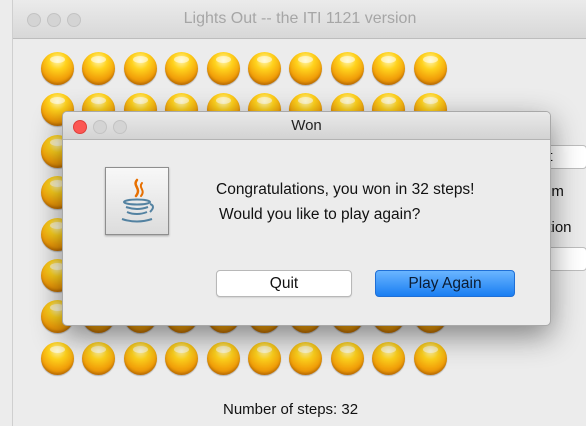 This screenshot has width=586, height=426. I want to click on main-titlebar: Lights Out -- the ITI 1121 version, so click(299, 19).